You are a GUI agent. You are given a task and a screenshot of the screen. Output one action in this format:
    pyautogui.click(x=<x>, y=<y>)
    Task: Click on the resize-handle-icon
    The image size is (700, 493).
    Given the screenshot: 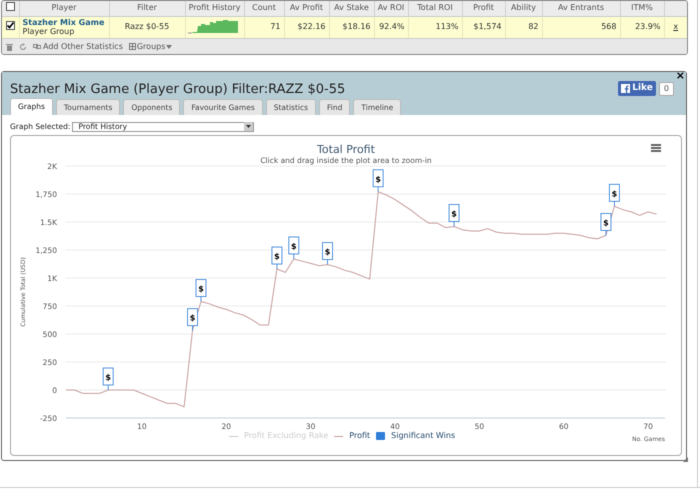 What is the action you would take?
    pyautogui.click(x=685, y=459)
    